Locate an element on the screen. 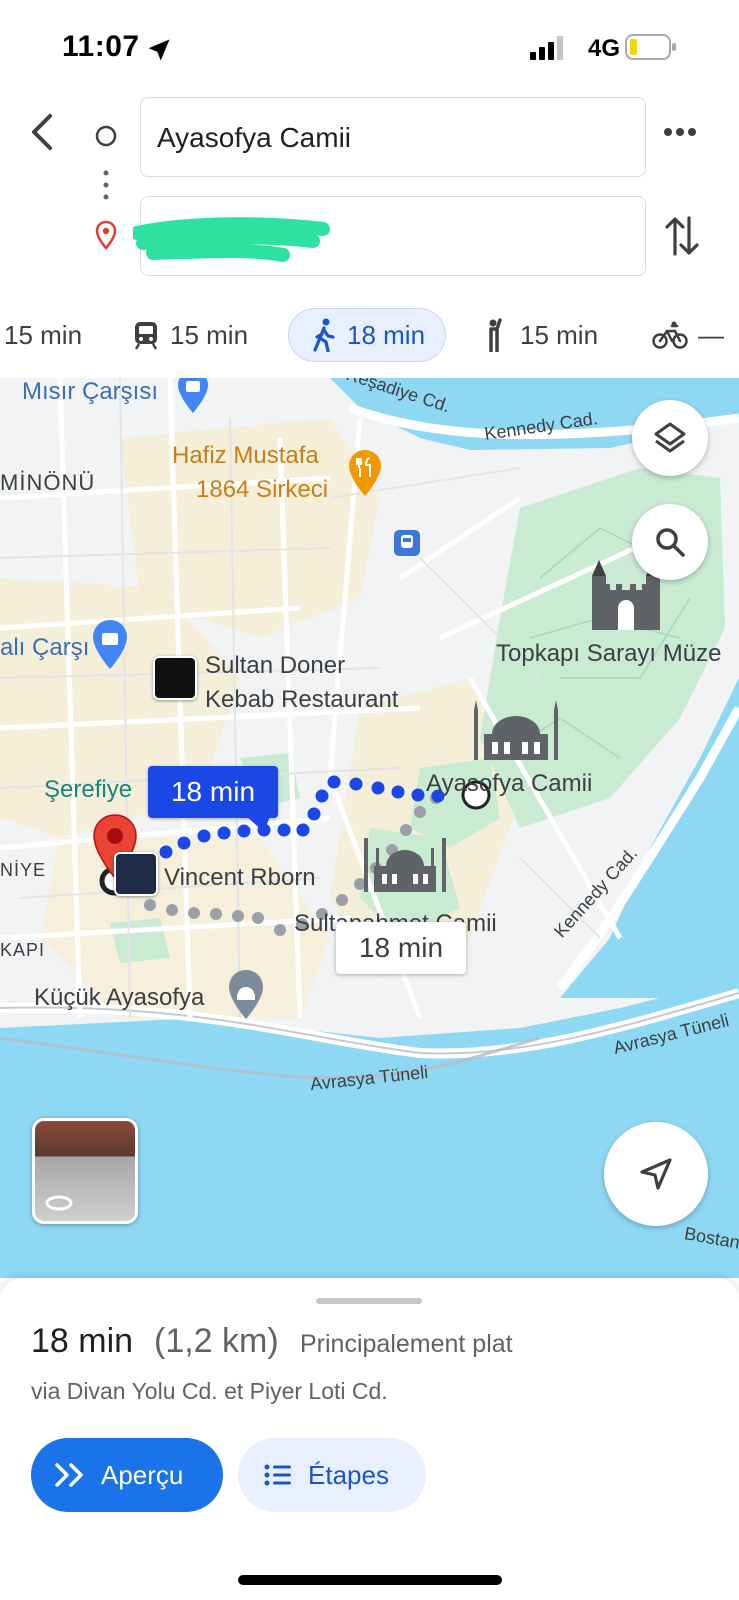 Image resolution: width=739 pixels, height=1600 pixels. label-ayasofya: Ayasofya Camii is located at coordinates (509, 783).